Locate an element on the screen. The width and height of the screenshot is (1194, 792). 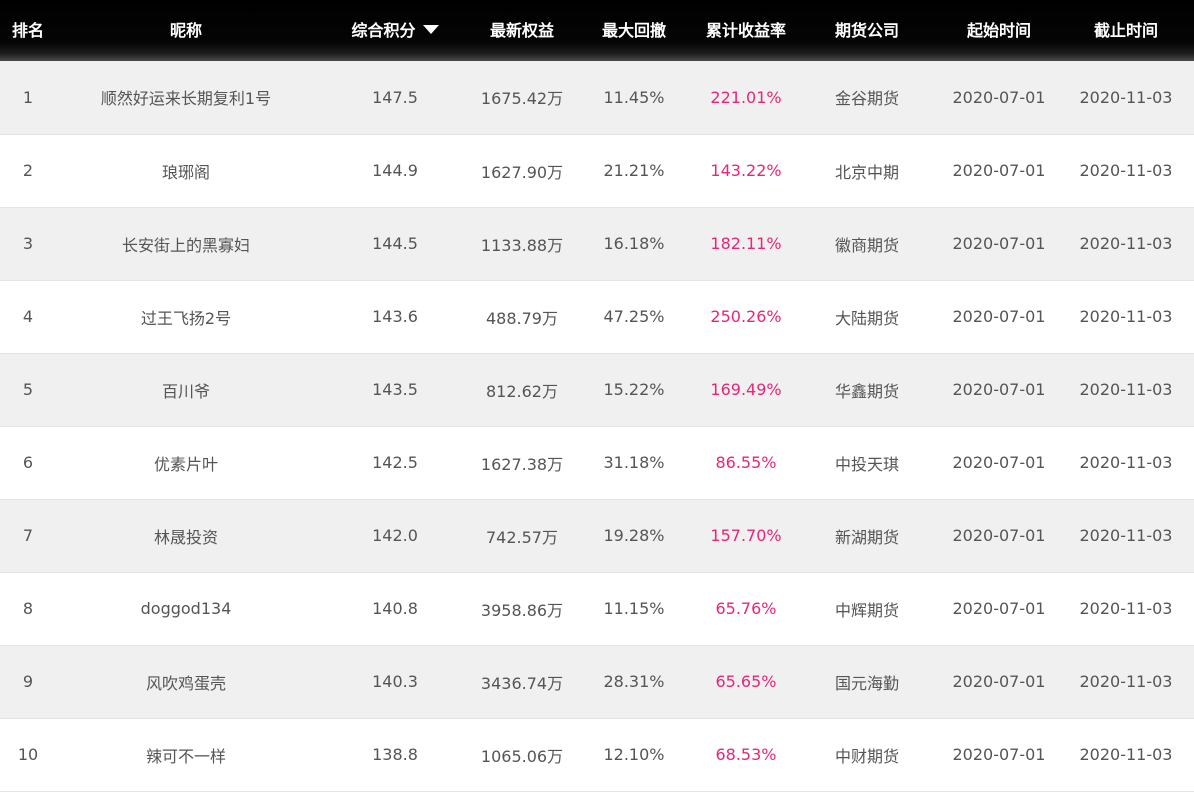
header-drawdown: 最大回撤 is located at coordinates (634, 30).